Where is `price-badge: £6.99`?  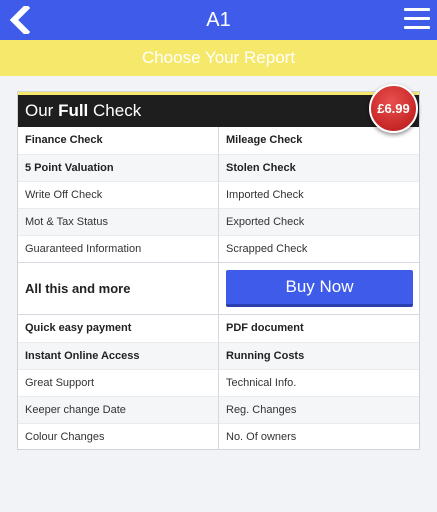
price-badge: £6.99 is located at coordinates (393, 108).